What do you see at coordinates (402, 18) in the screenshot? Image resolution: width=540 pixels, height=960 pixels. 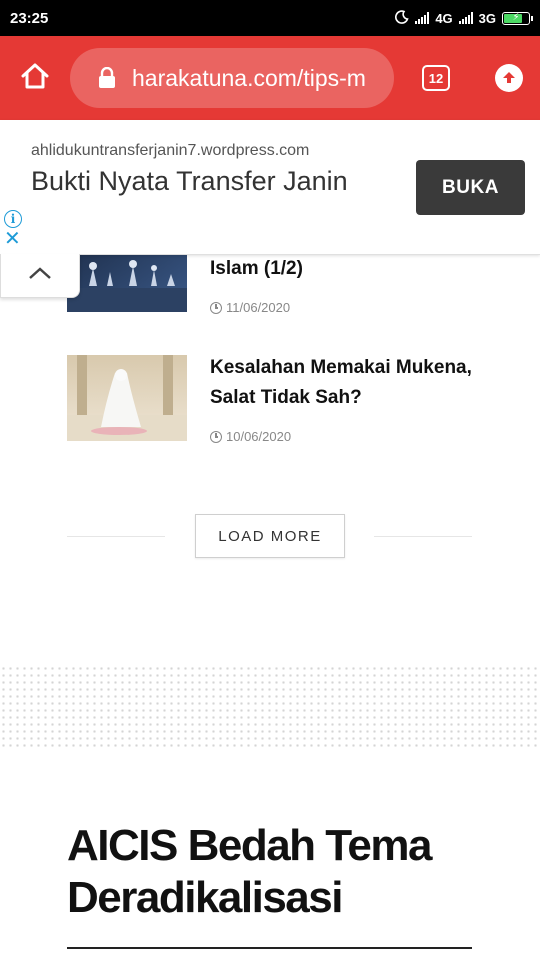 I see `moon-icon` at bounding box center [402, 18].